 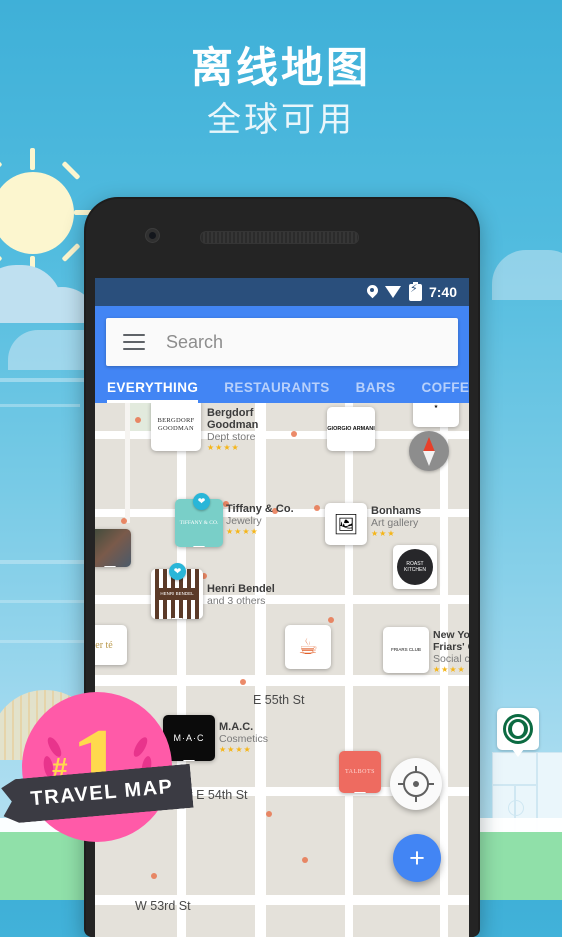 I want to click on poi-logo-text: HENRI BENDEL, so click(x=177, y=594).